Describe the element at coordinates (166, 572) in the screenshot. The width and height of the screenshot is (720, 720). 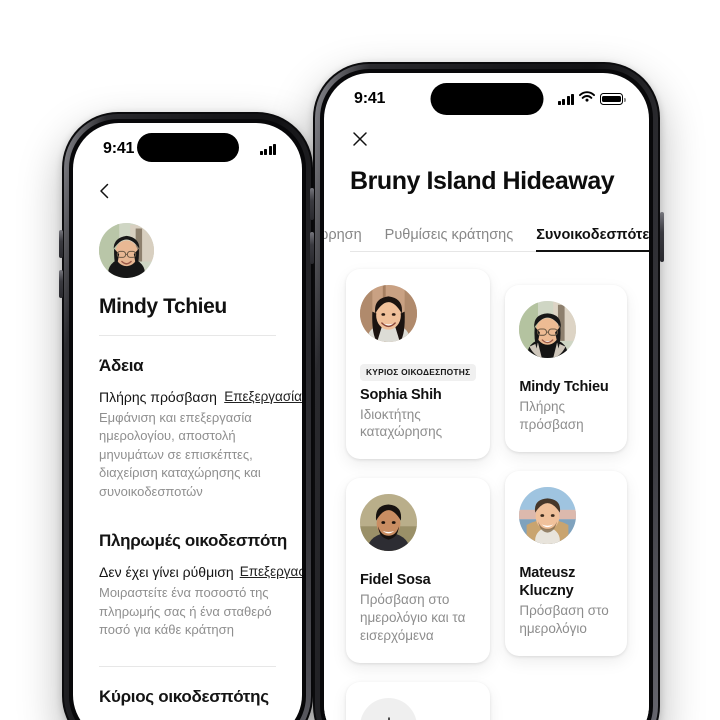
I see `payouts-row-title: Δεν έχει γίνει ρύθμιση` at that location.